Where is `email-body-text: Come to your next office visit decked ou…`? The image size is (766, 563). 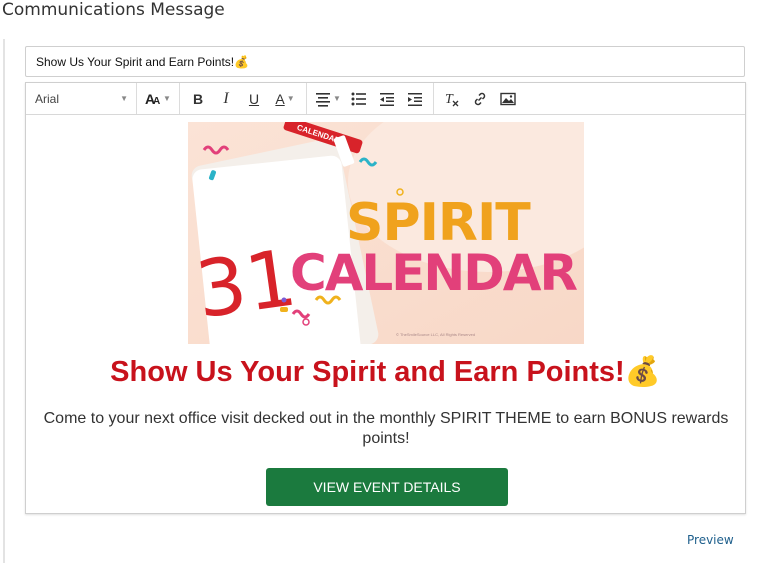 email-body-text: Come to your next office visit decked ou… is located at coordinates (386, 428).